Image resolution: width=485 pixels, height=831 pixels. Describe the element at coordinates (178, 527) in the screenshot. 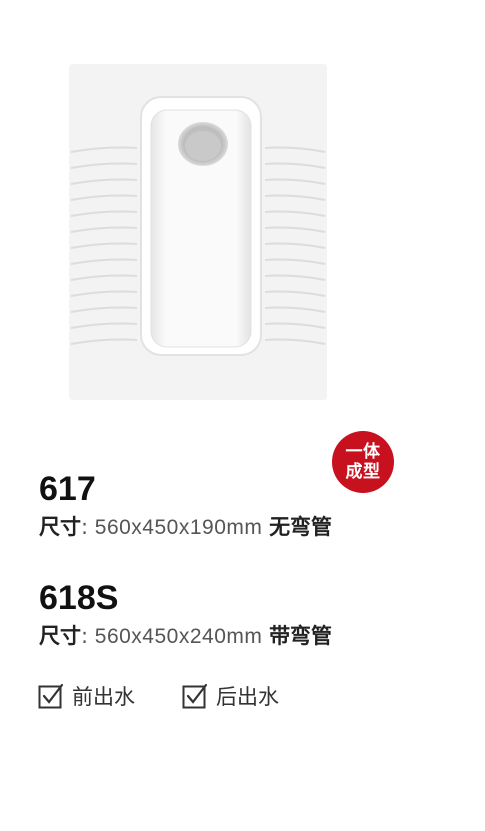

I see `size-value: 560x450x190mm` at that location.